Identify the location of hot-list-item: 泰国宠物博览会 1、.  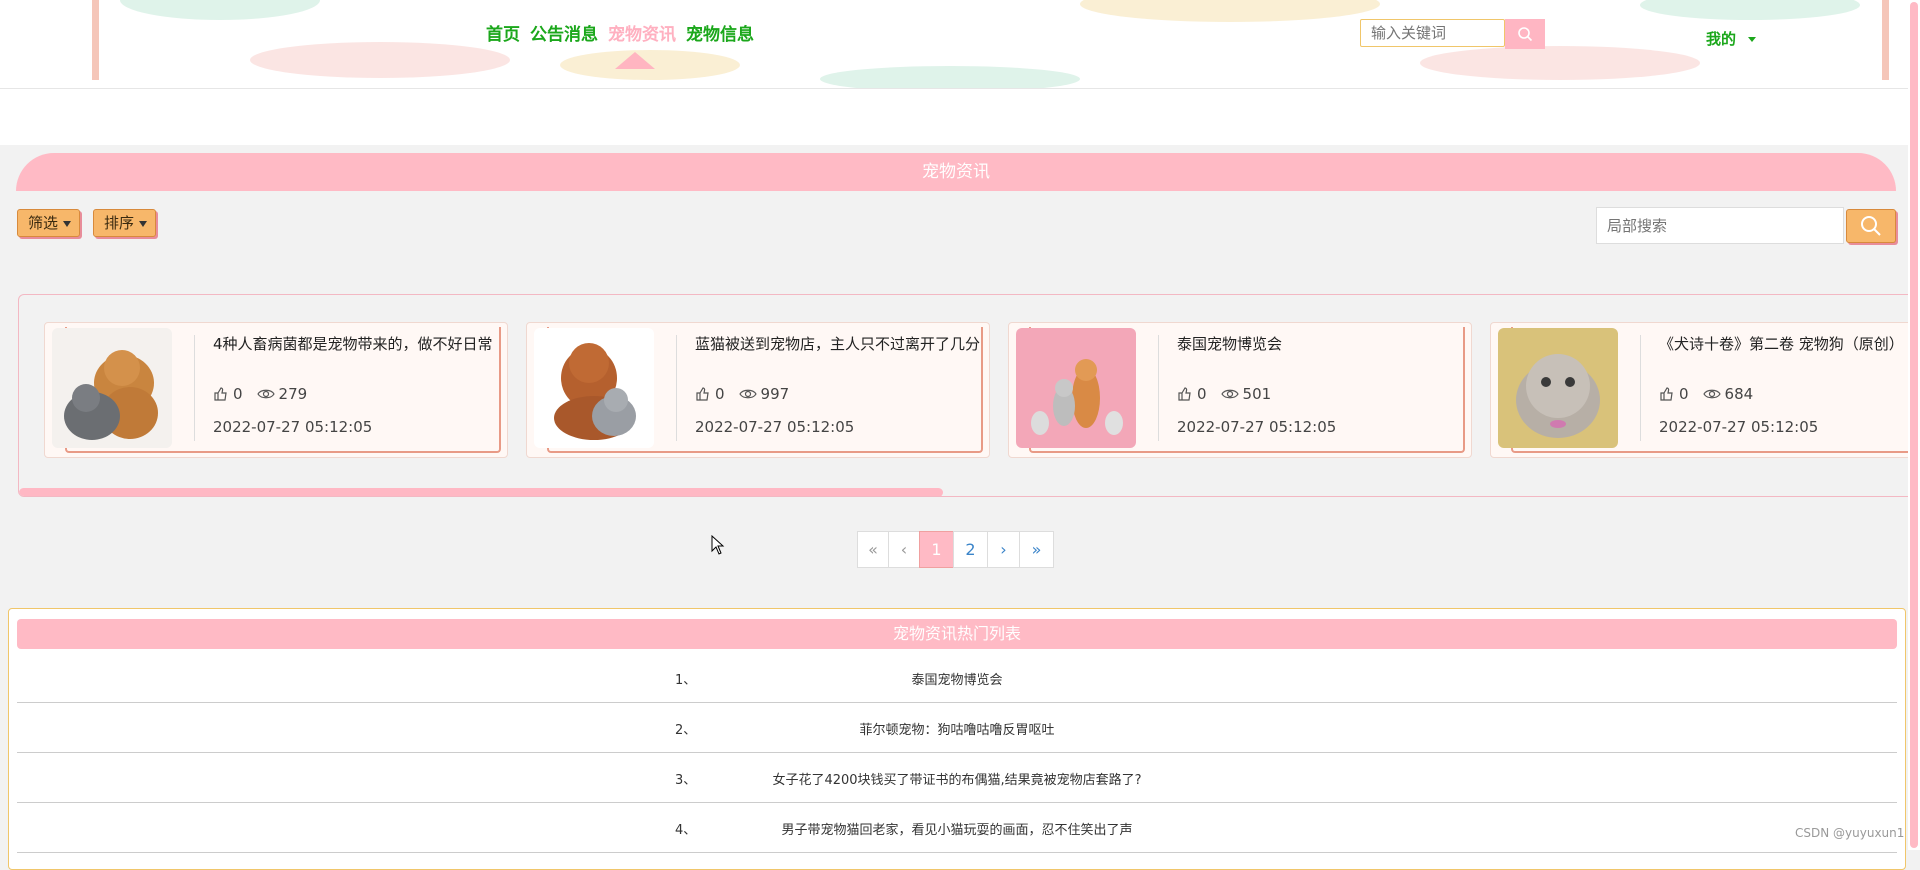
(957, 677).